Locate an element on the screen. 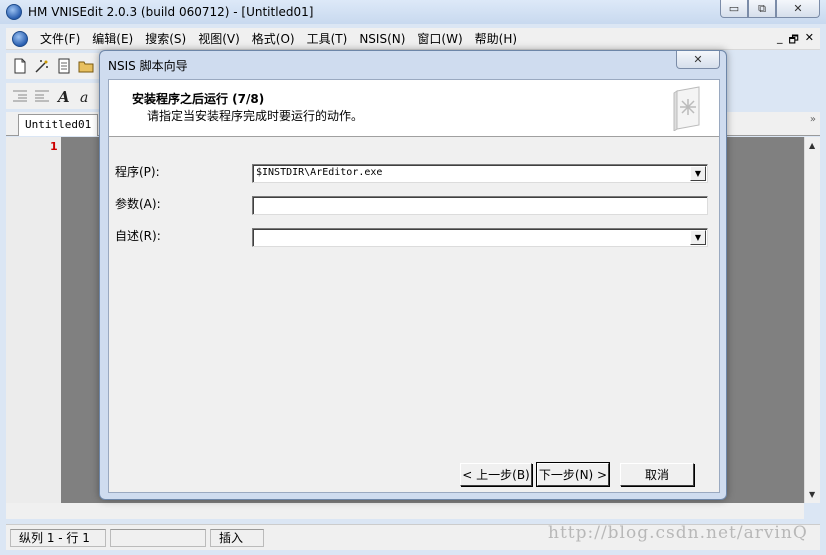 The image size is (826, 555). font-icon: A is located at coordinates (64, 96).